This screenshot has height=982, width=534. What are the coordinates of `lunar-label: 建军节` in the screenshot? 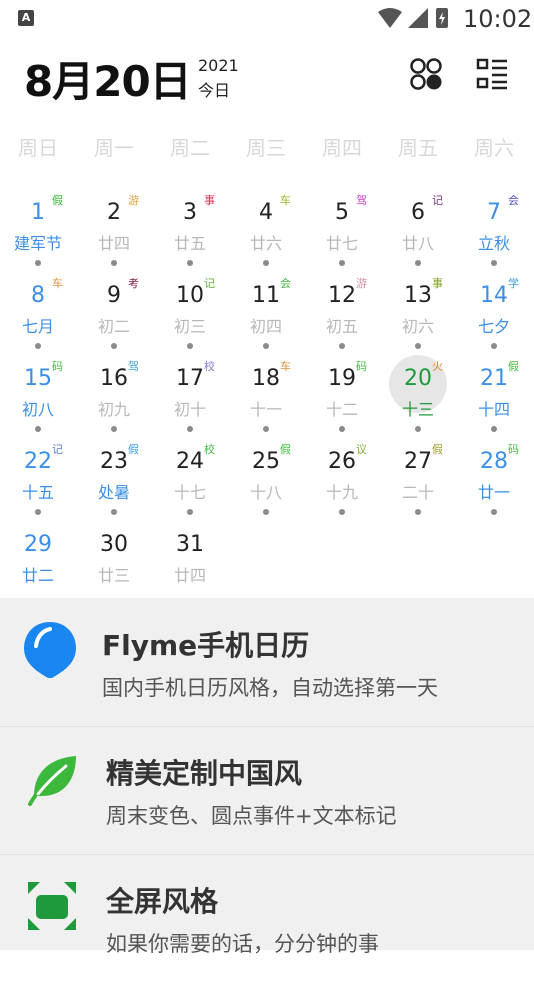 It's located at (37, 243).